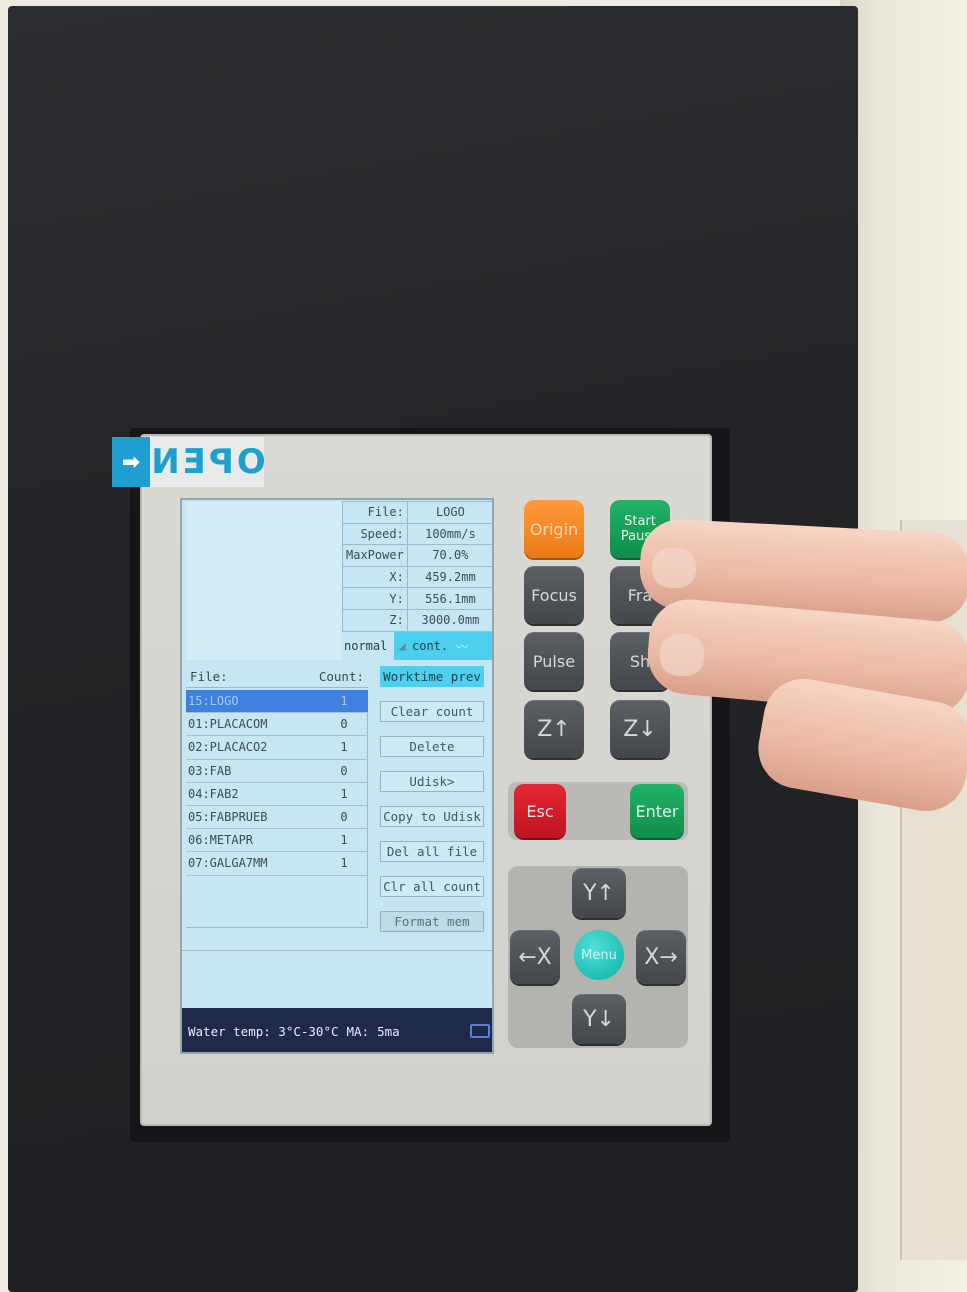  I want to click on delete-button: Delete, so click(432, 746).